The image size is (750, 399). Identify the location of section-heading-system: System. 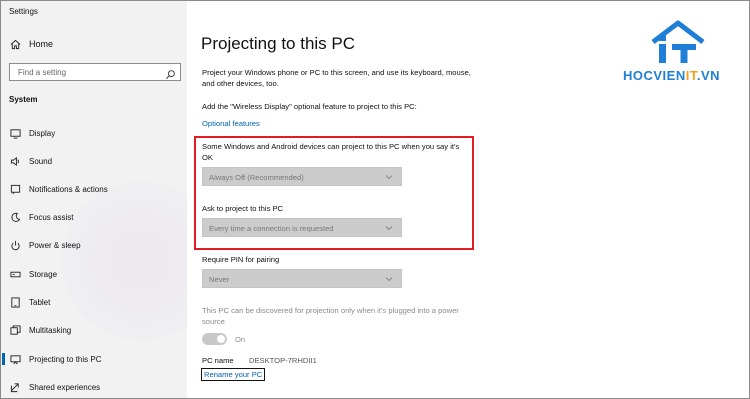
(23, 99).